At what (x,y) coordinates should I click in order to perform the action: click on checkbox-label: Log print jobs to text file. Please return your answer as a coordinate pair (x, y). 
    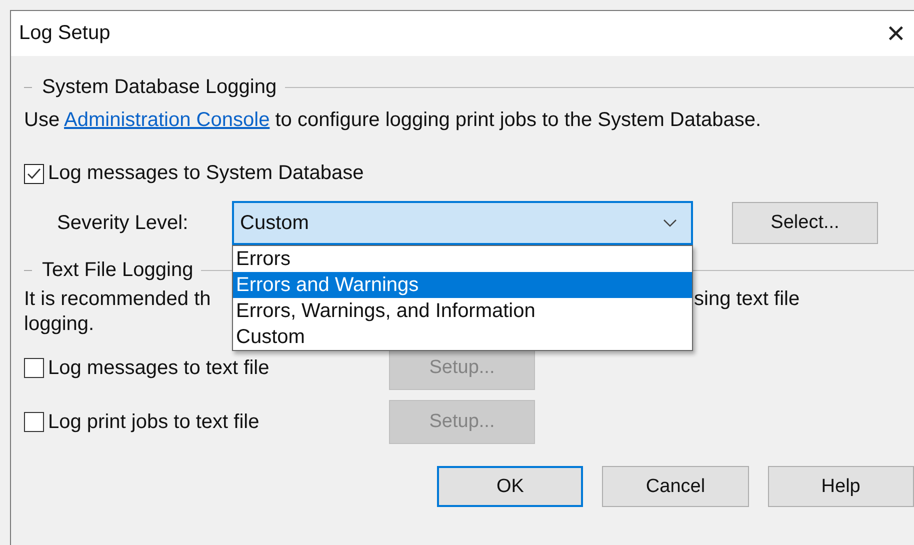
    Looking at the image, I should click on (154, 422).